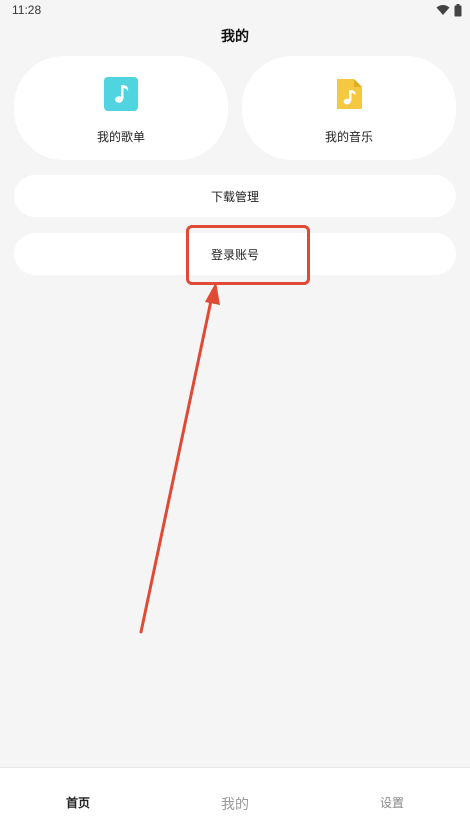  Describe the element at coordinates (392, 802) in the screenshot. I see `nav-tab-settings: 设置` at that location.